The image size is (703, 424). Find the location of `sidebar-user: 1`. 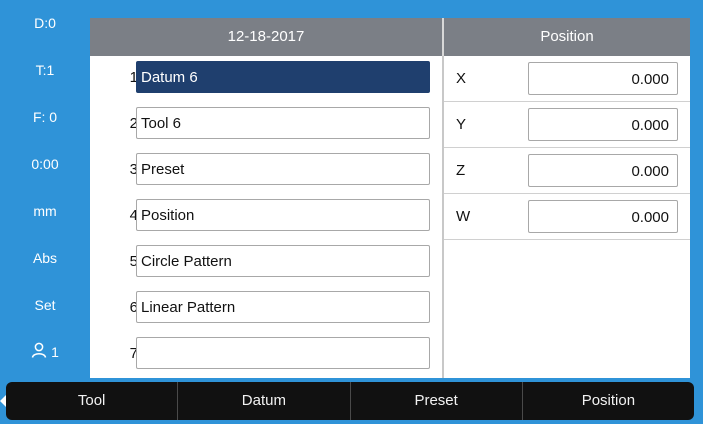

sidebar-user: 1 is located at coordinates (45, 352).